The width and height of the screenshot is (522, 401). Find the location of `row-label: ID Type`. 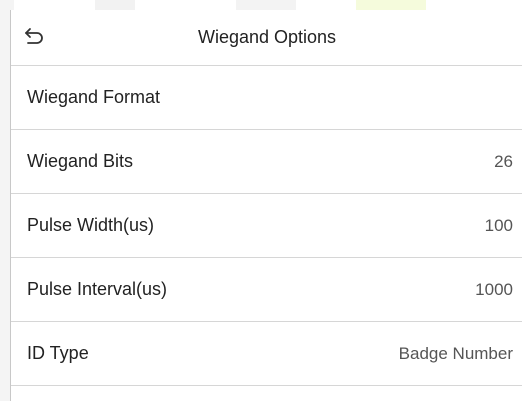

row-label: ID Type is located at coordinates (58, 353).